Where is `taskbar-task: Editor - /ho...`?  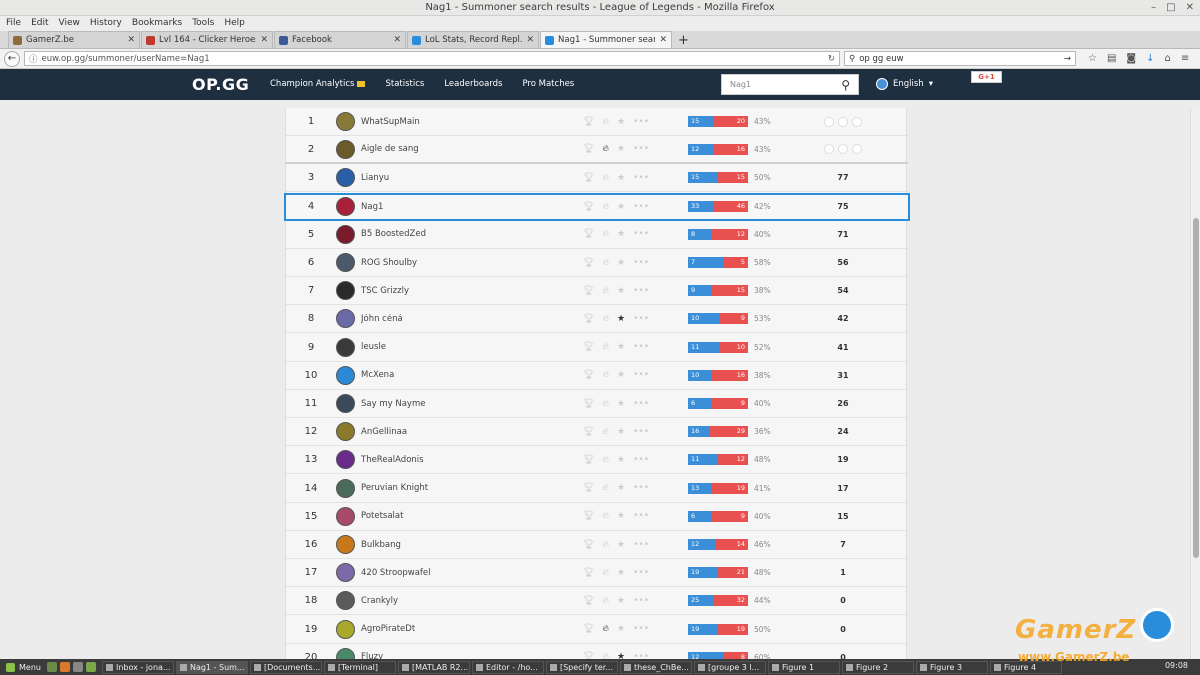
taskbar-task: Editor - /ho... is located at coordinates (507, 667).